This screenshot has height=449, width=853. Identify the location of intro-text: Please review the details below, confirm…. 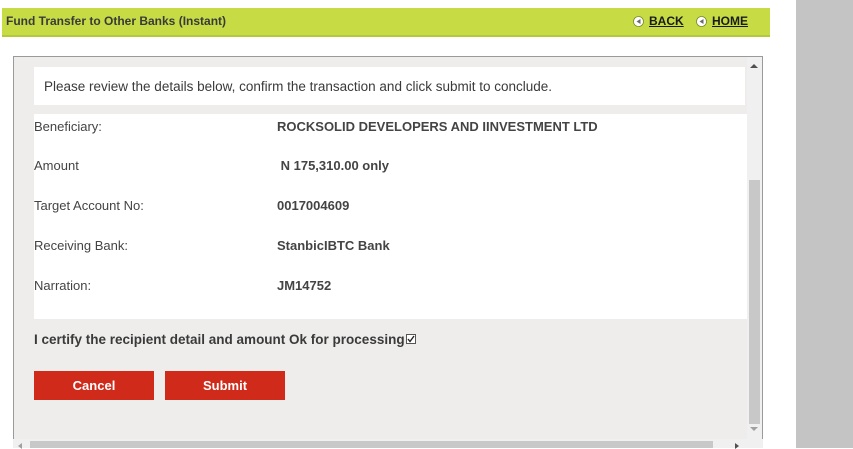
(298, 86).